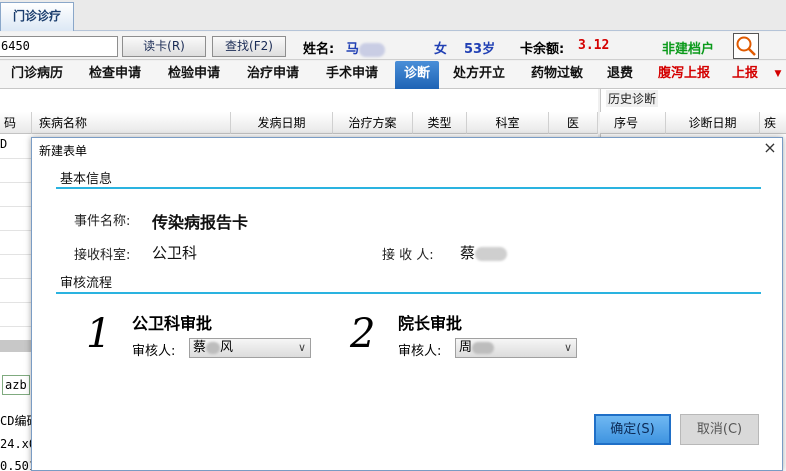 The width and height of the screenshot is (786, 471). What do you see at coordinates (373, 123) in the screenshot?
I see `col-treatment-plan: 治疗方案` at bounding box center [373, 123].